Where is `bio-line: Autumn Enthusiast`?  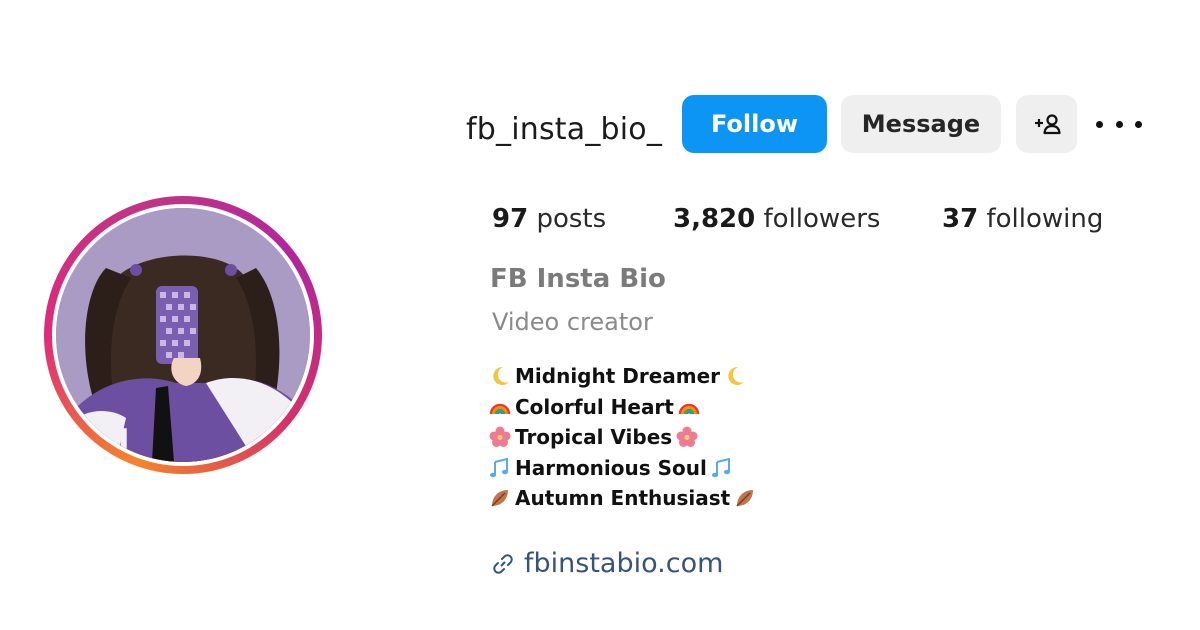
bio-line: Autumn Enthusiast is located at coordinates (622, 498).